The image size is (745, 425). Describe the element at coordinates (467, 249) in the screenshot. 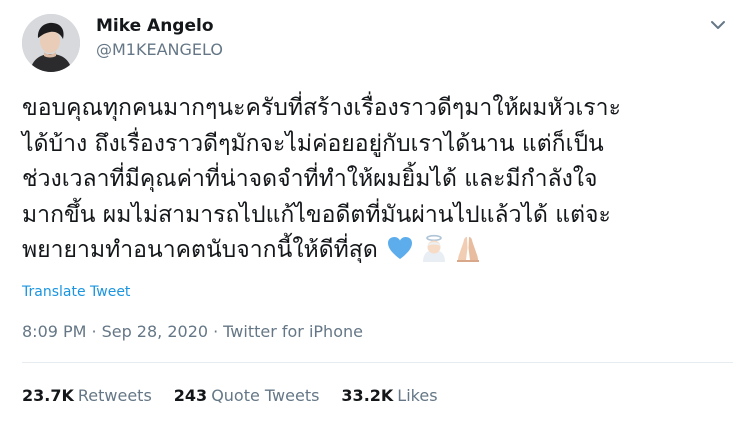

I see `folded-hands-icon` at that location.